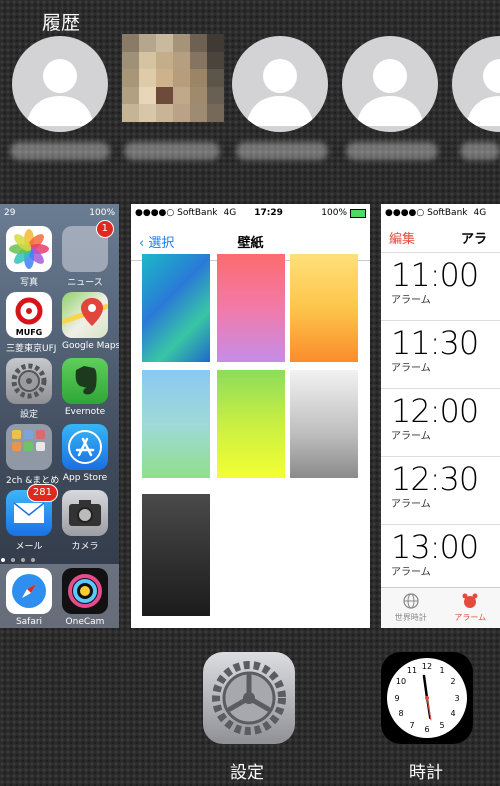  I want to click on app-safari: Safari, so click(29, 597).